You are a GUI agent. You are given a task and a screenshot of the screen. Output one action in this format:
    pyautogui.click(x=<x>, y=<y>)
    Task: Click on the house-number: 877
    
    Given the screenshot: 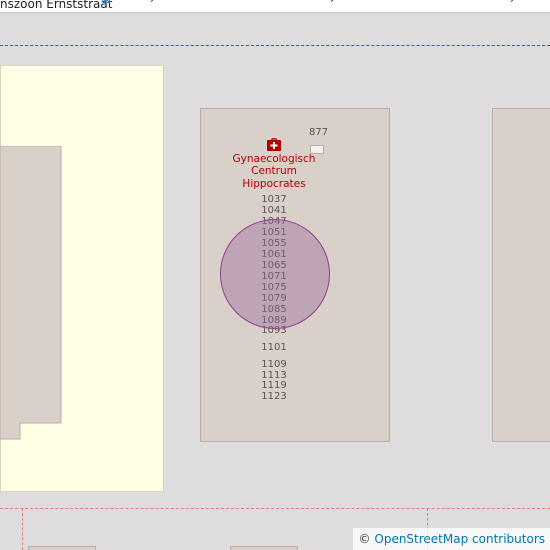 What is the action you would take?
    pyautogui.click(x=319, y=132)
    